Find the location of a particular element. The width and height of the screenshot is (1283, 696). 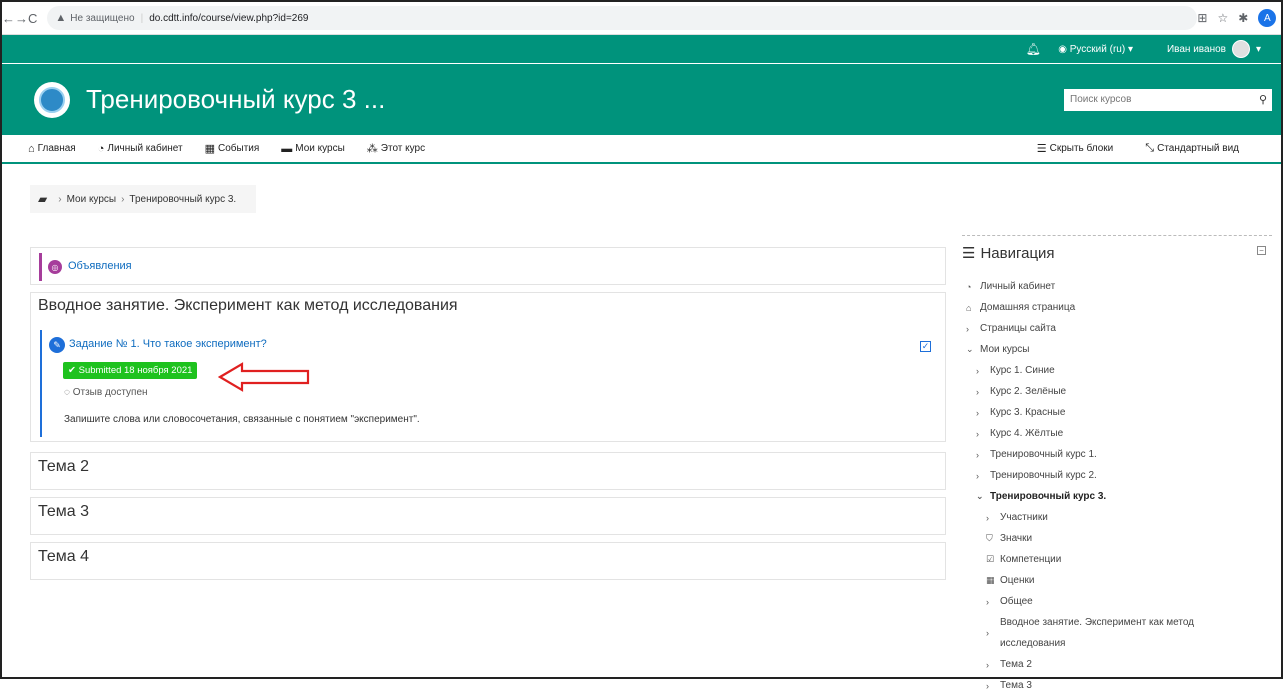

extensions-icon: ✱ is located at coordinates (1243, 18).